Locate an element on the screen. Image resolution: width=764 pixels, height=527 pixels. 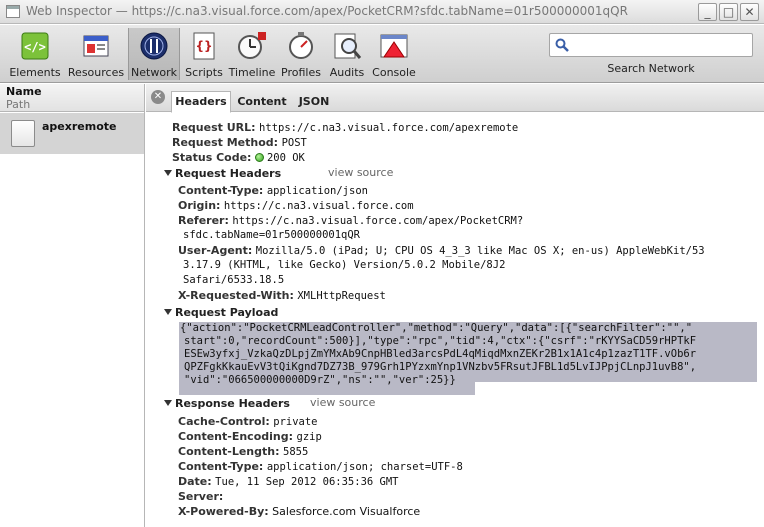
request-headers-section: Request Headers is located at coordinates (222, 173).